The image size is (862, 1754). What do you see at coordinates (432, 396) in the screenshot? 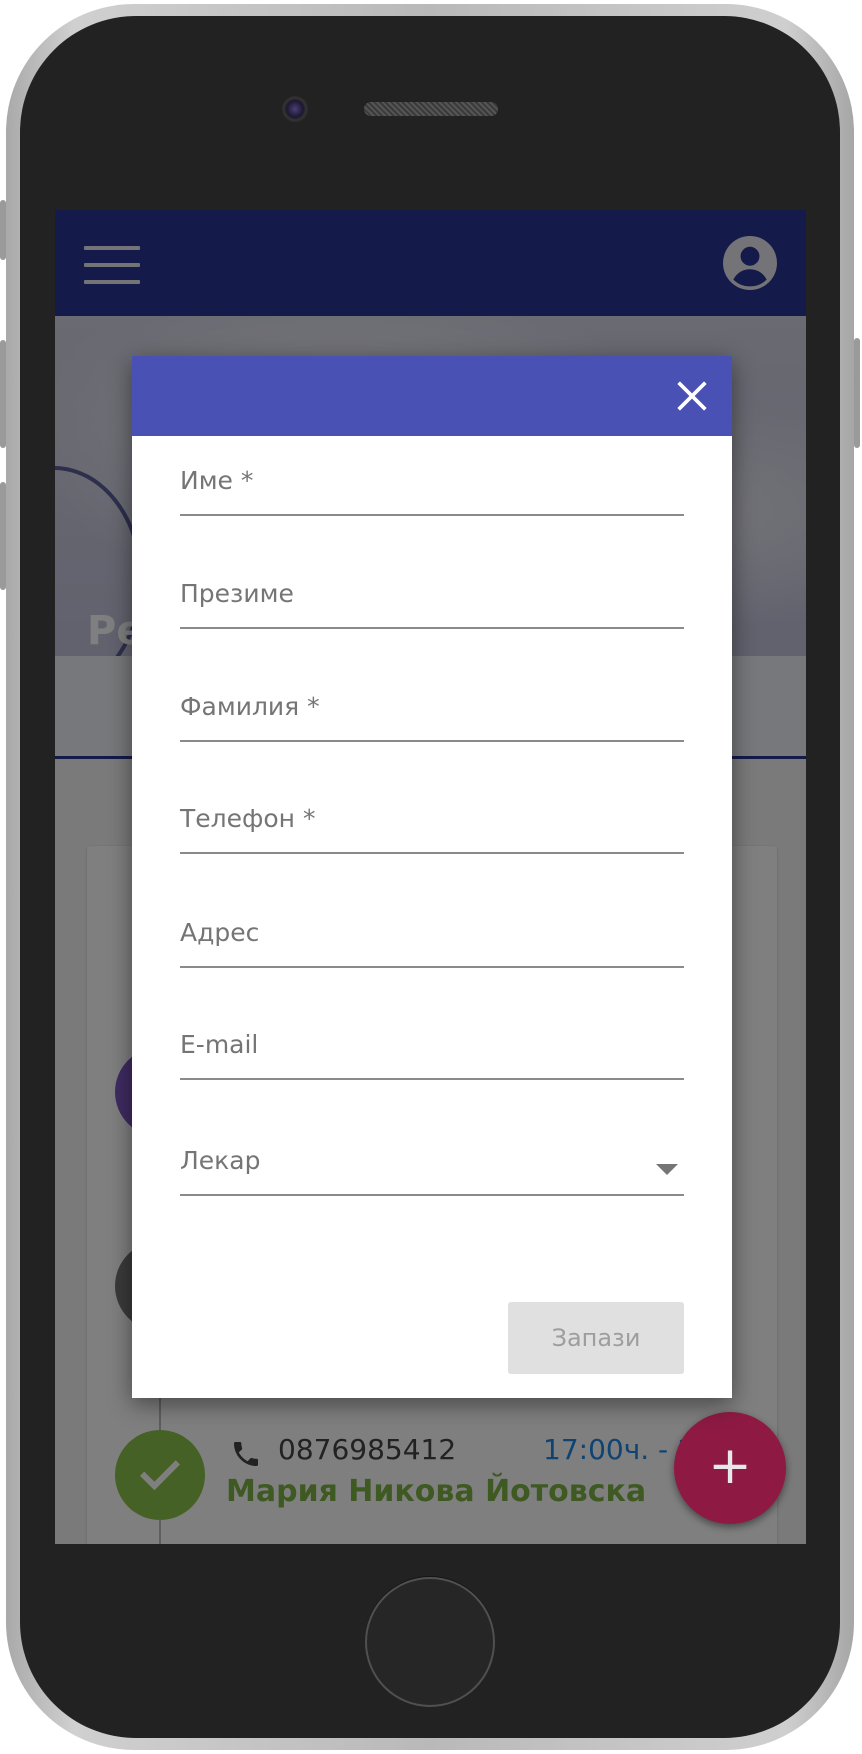
I see `dialog-header` at bounding box center [432, 396].